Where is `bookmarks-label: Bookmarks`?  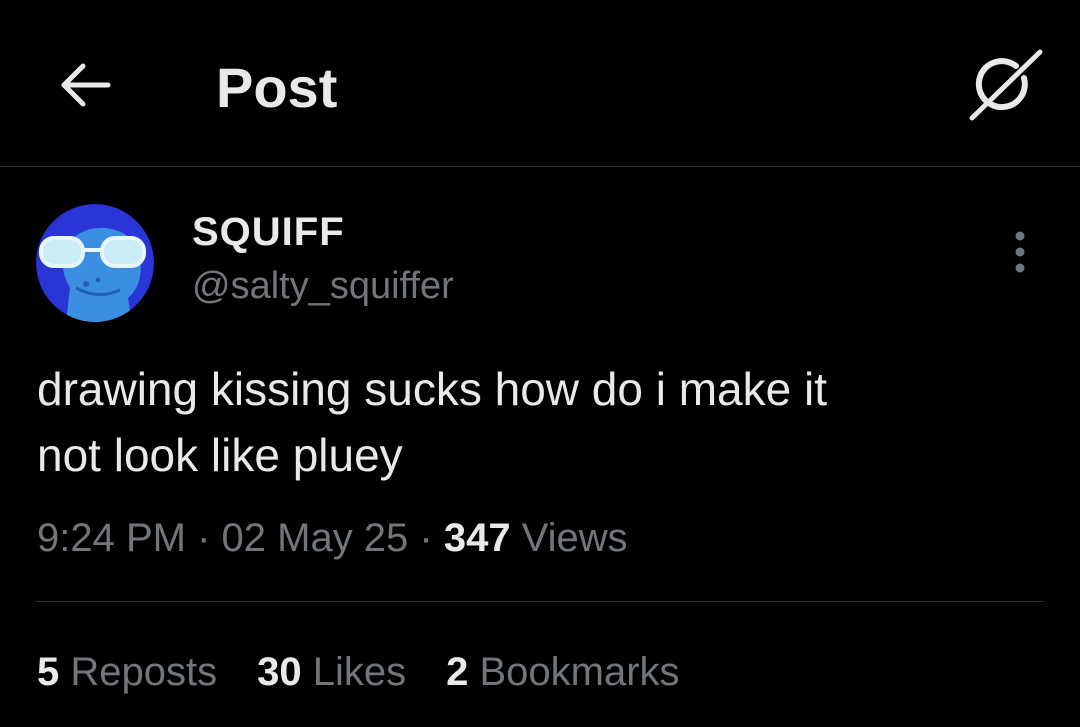
bookmarks-label: Bookmarks is located at coordinates (574, 672).